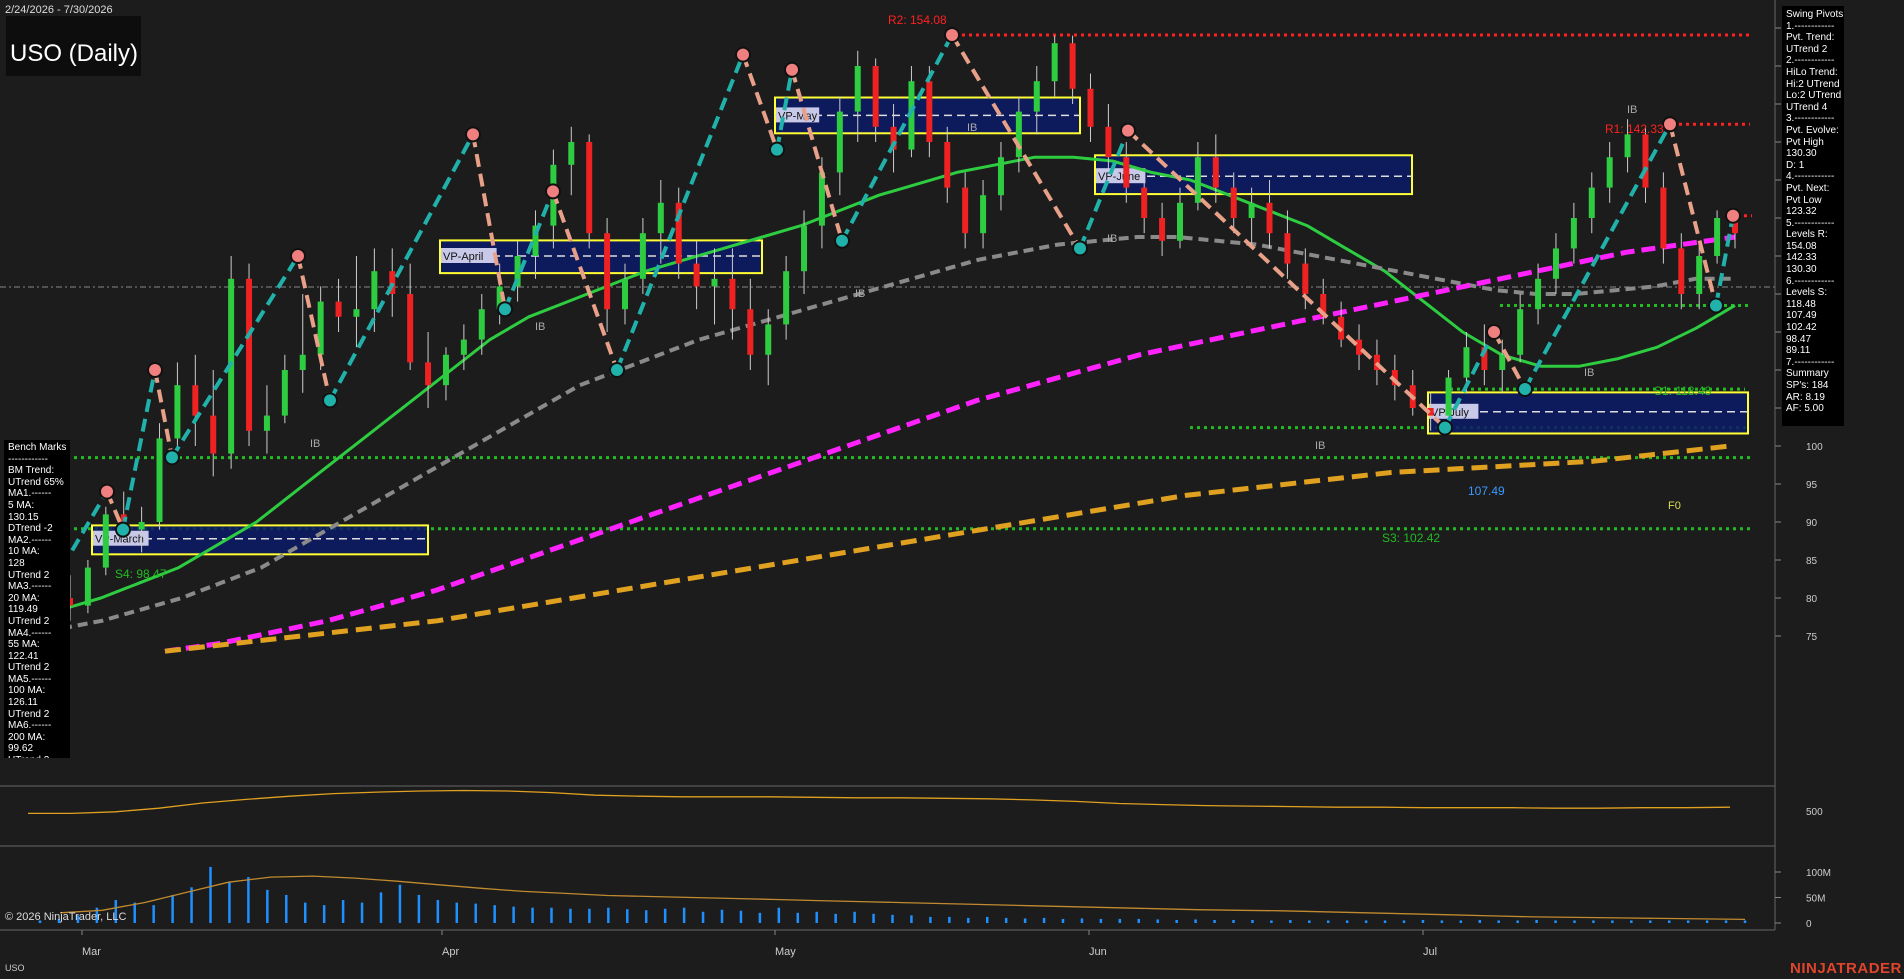  Describe the element at coordinates (1812, 485) in the screenshot. I see `price-tick-label: 95` at that location.